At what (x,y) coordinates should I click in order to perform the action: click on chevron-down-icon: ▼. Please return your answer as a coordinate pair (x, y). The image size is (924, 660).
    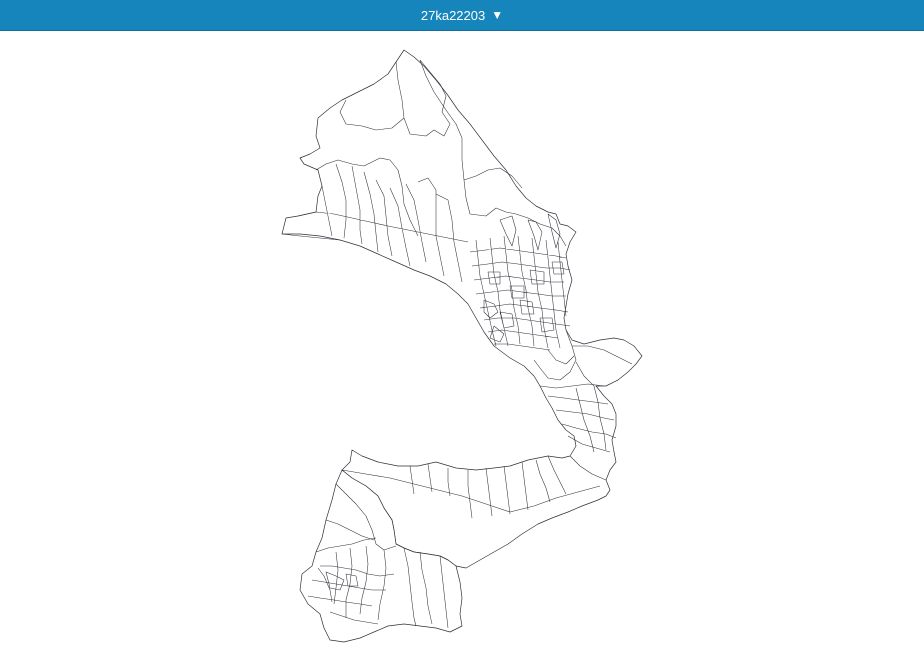
    Looking at the image, I should click on (497, 15).